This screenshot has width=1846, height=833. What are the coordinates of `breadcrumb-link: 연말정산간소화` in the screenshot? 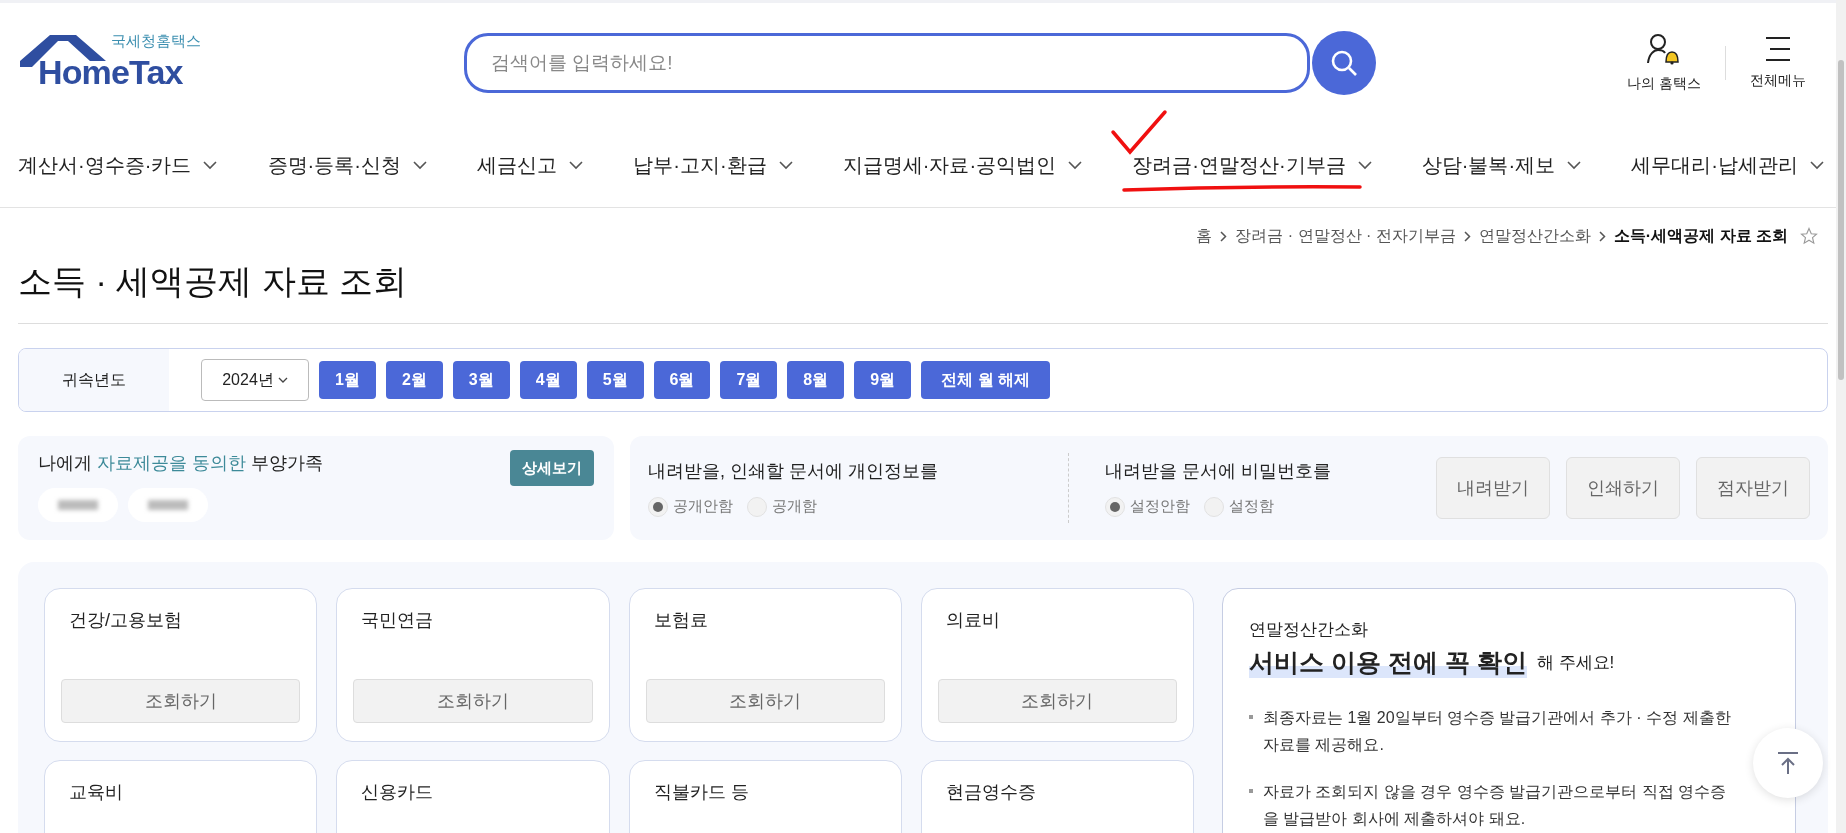 It's located at (1534, 236).